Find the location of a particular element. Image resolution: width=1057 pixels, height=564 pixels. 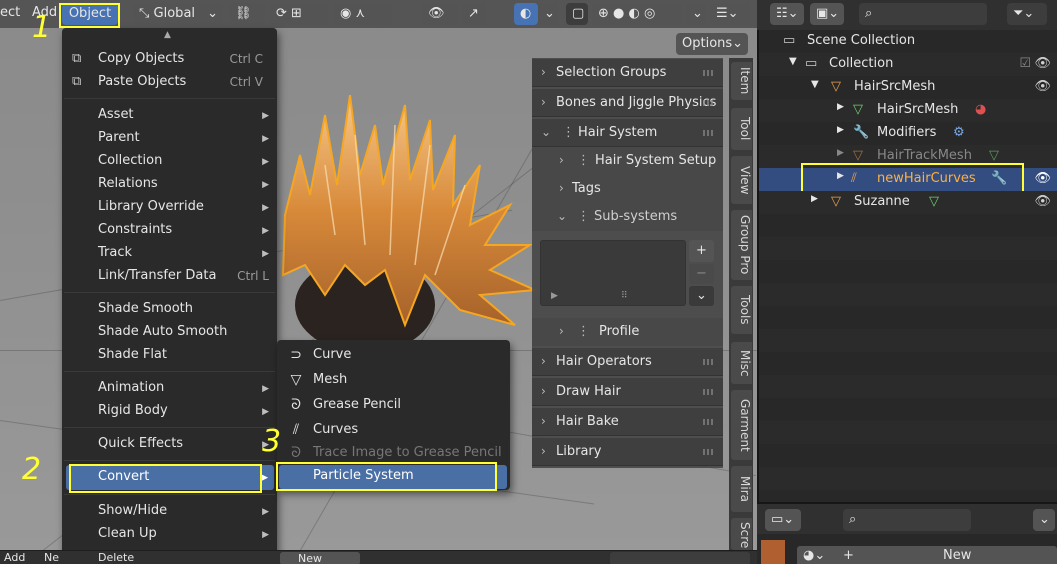

menu-item-copy-objects: Copy Objects is located at coordinates (141, 58).